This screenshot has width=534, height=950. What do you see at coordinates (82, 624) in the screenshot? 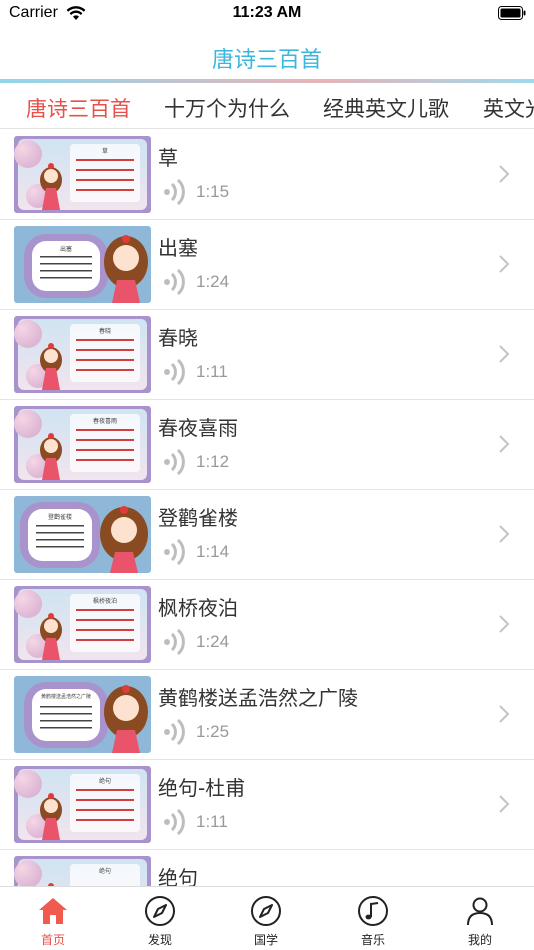
I see `poem-thumbnail: 枫桥夜泊` at bounding box center [82, 624].